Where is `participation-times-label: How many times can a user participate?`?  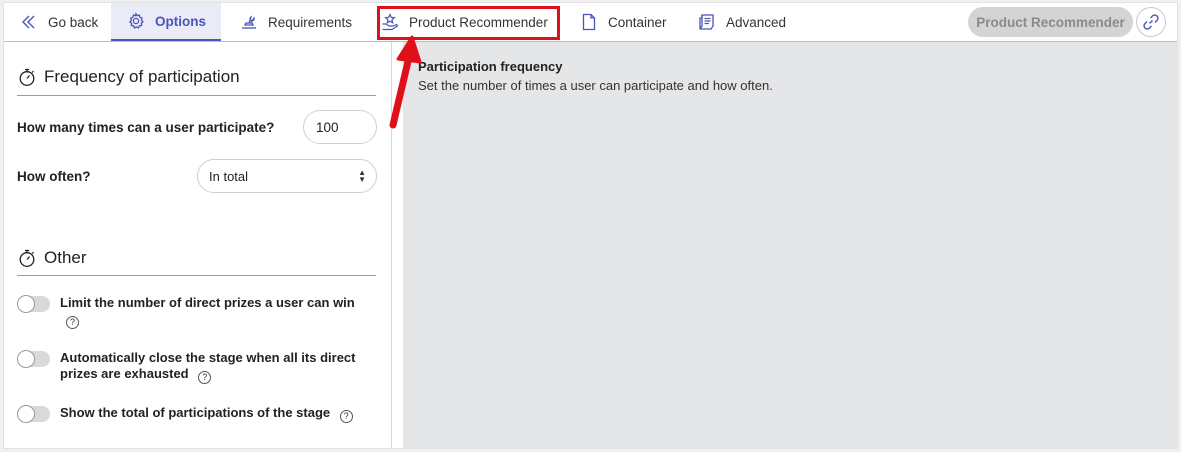 participation-times-label: How many times can a user participate? is located at coordinates (146, 127).